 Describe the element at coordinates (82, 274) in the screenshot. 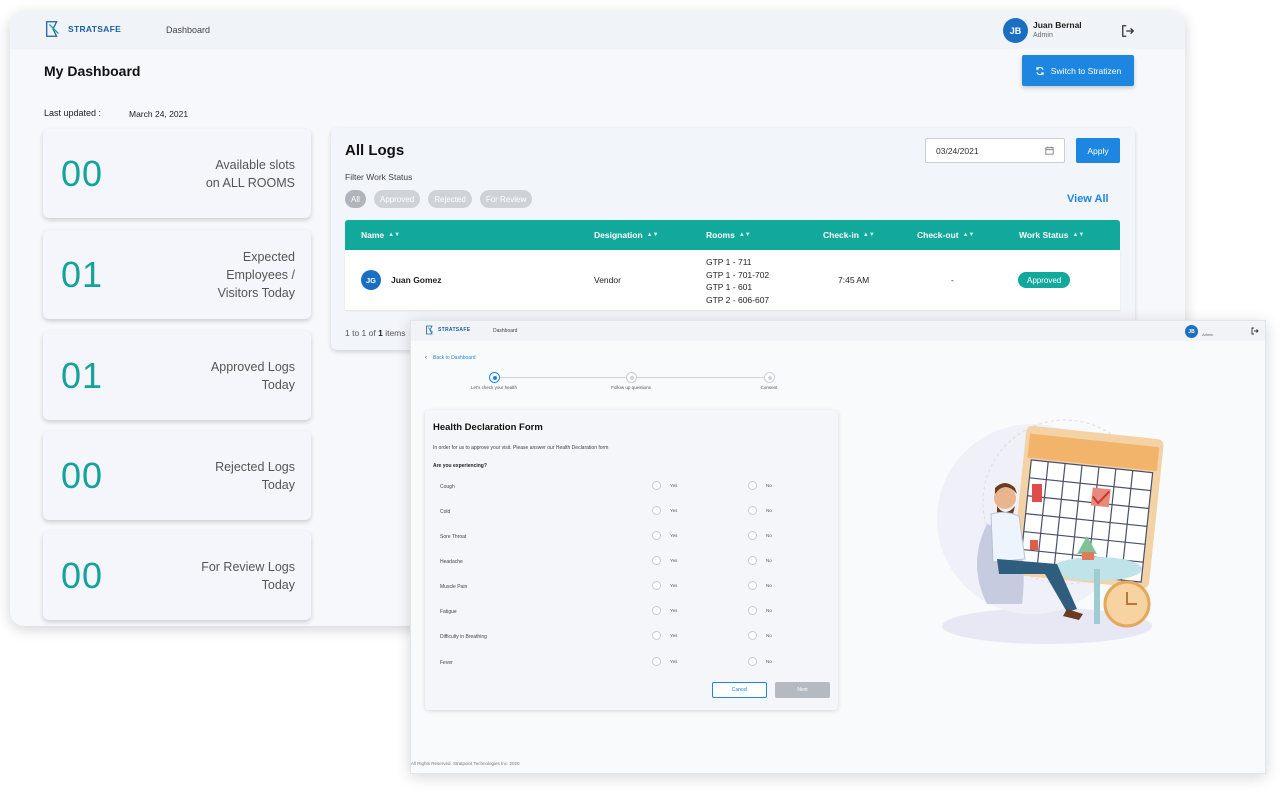

I see `stat-value: 01` at that location.